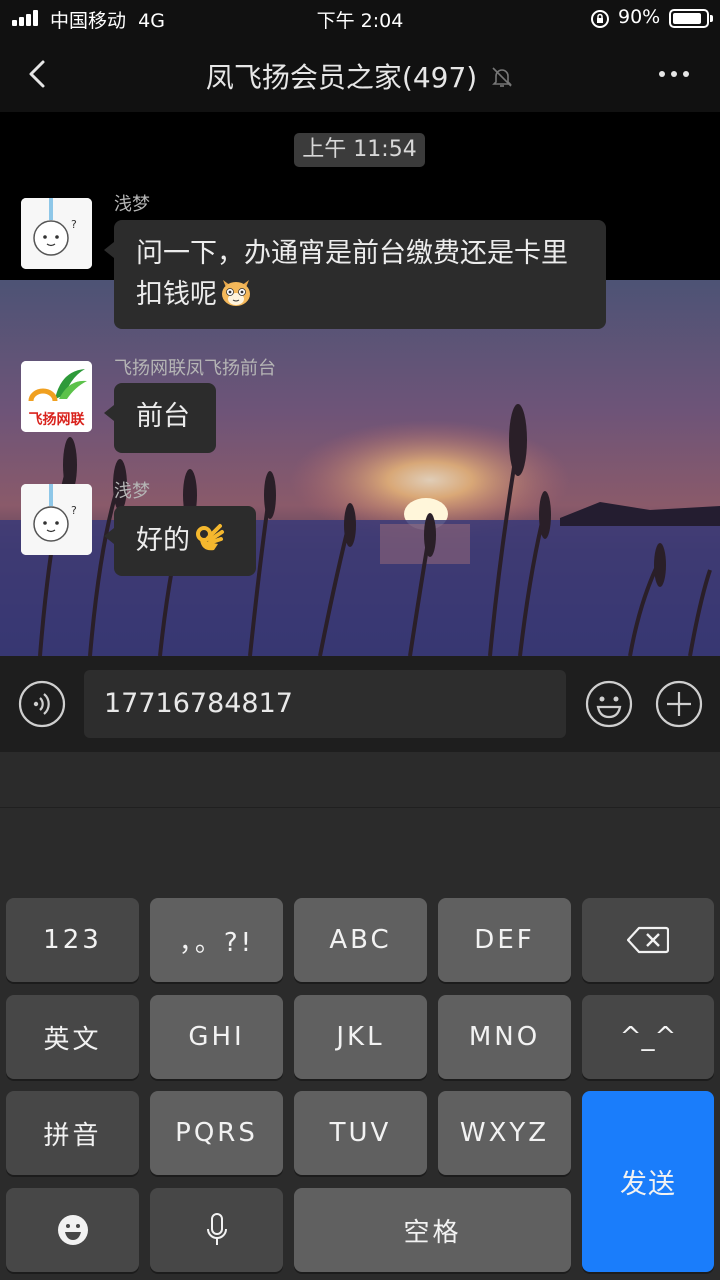 The image size is (720, 1280). I want to click on message-text: 好的, so click(163, 540).